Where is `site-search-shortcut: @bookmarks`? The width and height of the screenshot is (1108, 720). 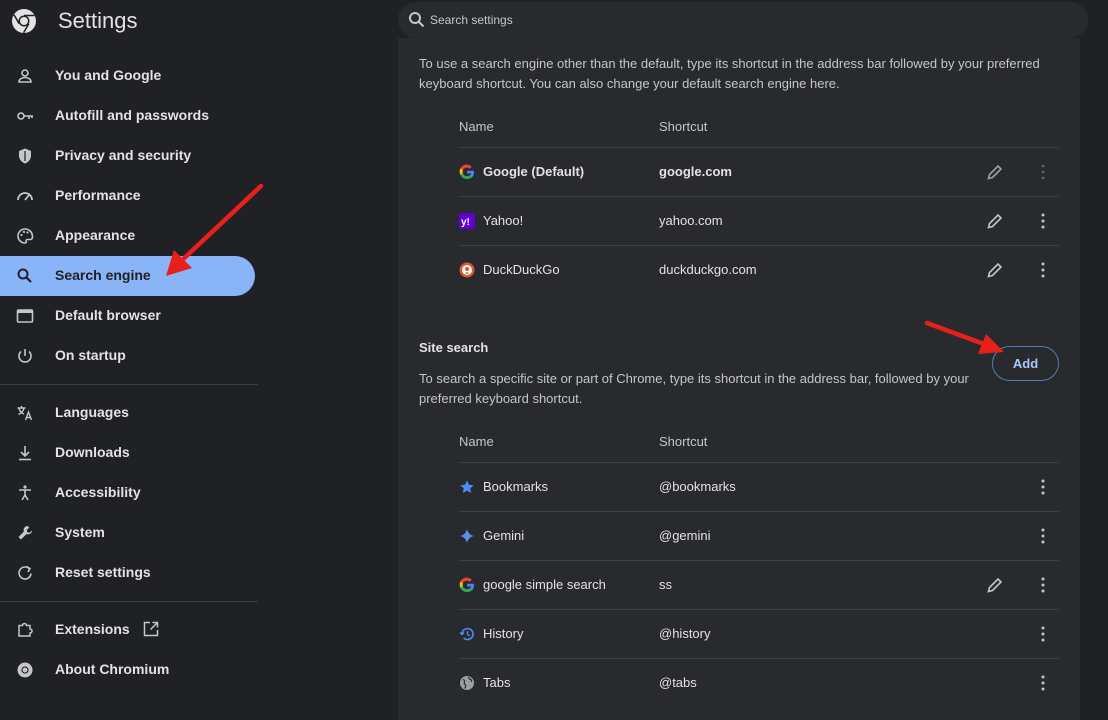 site-search-shortcut: @bookmarks is located at coordinates (697, 486).